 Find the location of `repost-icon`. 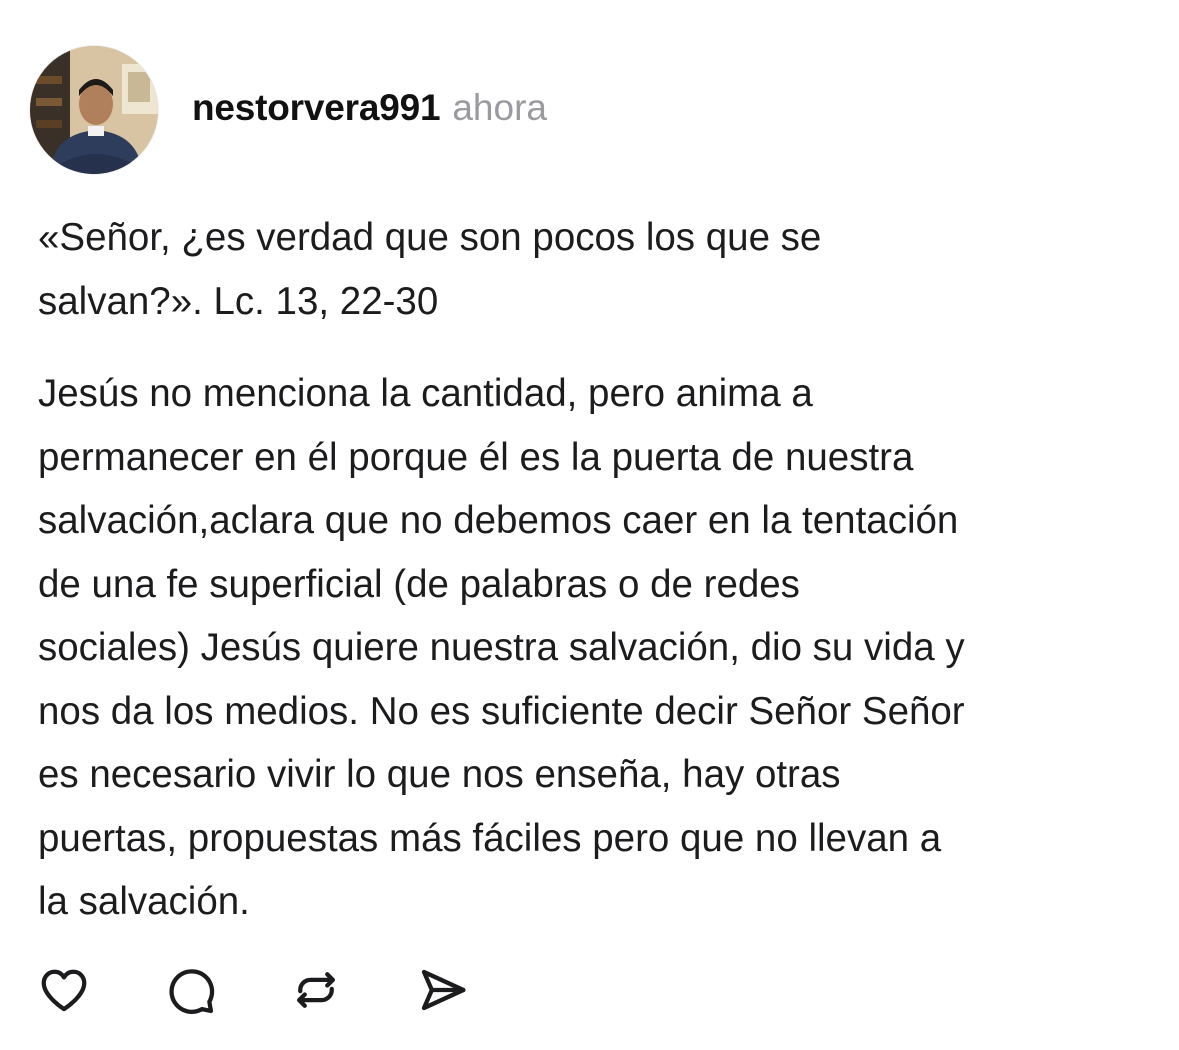

repost-icon is located at coordinates (316, 990).